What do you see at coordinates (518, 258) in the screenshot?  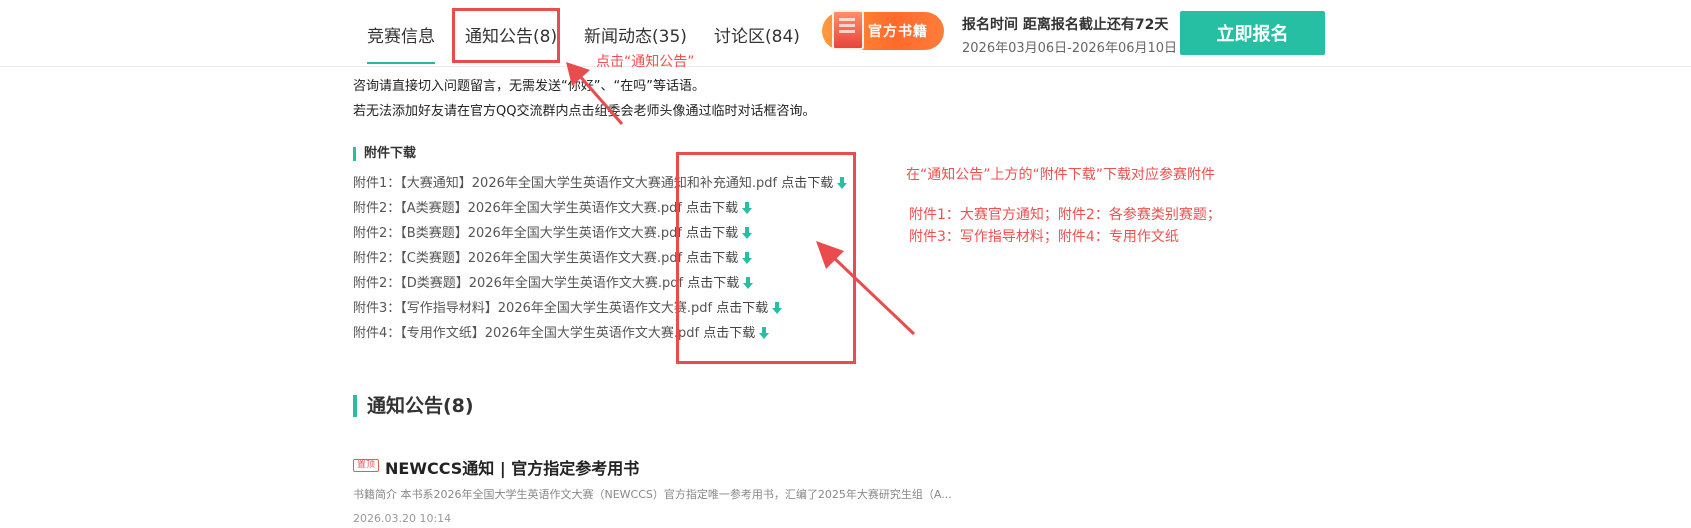 I see `attachment-label: 附件2：【C类赛题】2026年全国大学生英语作文大赛.pdf` at bounding box center [518, 258].